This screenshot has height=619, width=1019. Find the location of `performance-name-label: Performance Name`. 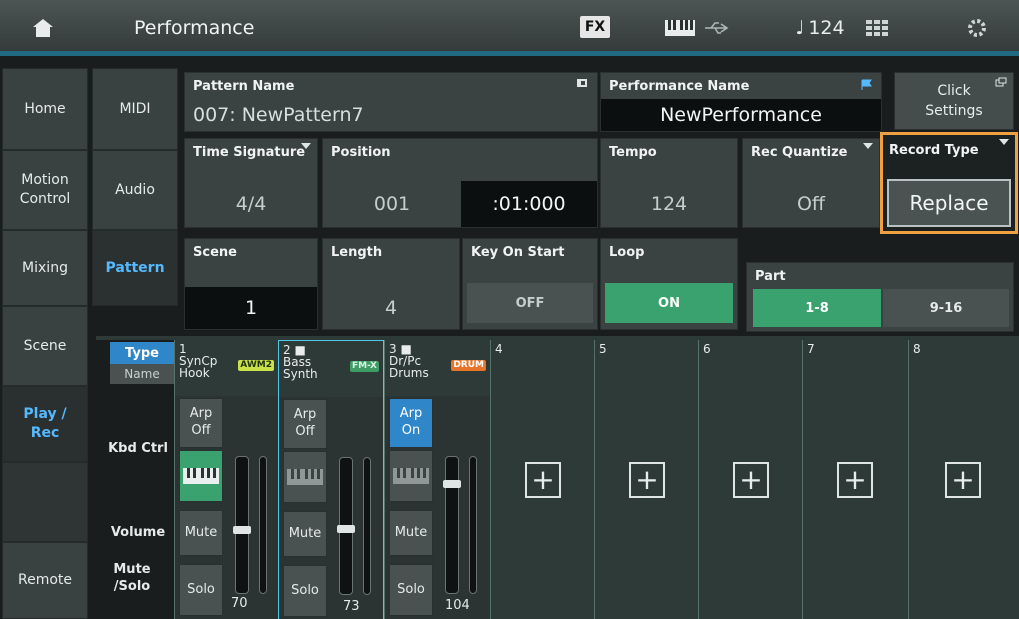

performance-name-label: Performance Name is located at coordinates (679, 86).